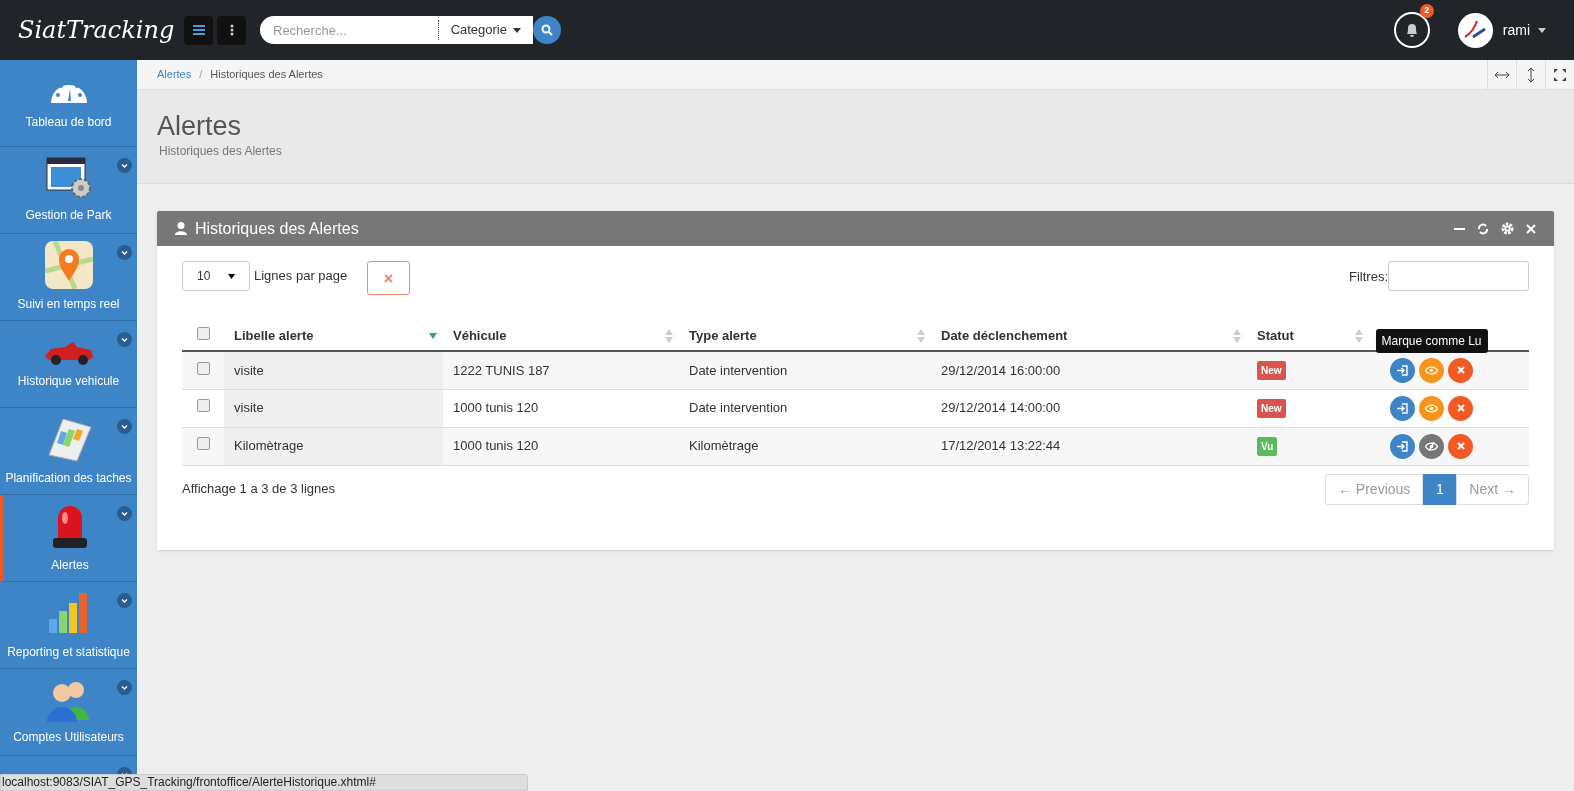 The width and height of the screenshot is (1574, 791). What do you see at coordinates (1001, 446) in the screenshot?
I see `table-cell: 17/12/2014 13:22:44` at bounding box center [1001, 446].